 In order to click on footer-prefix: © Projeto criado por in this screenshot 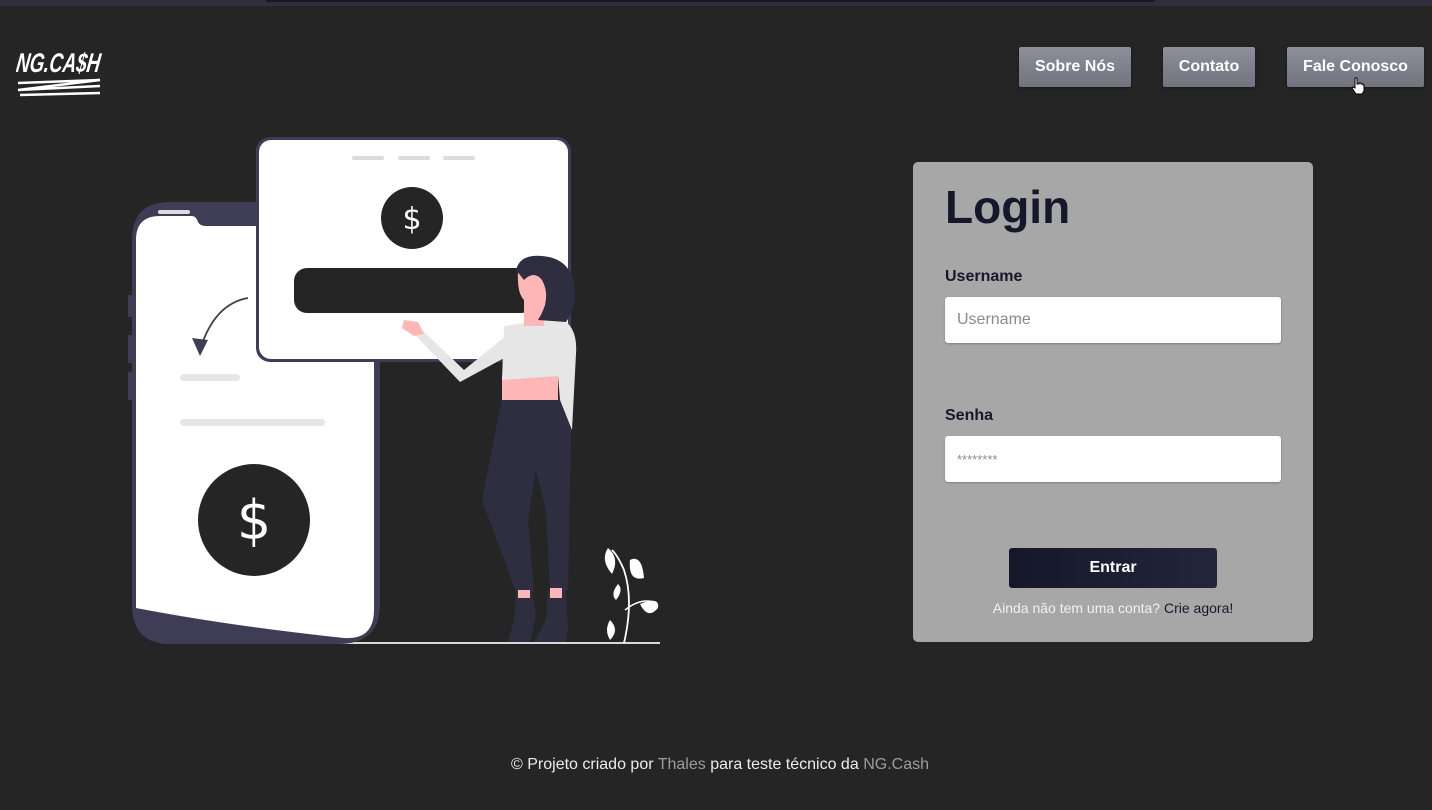, I will do `click(582, 764)`.